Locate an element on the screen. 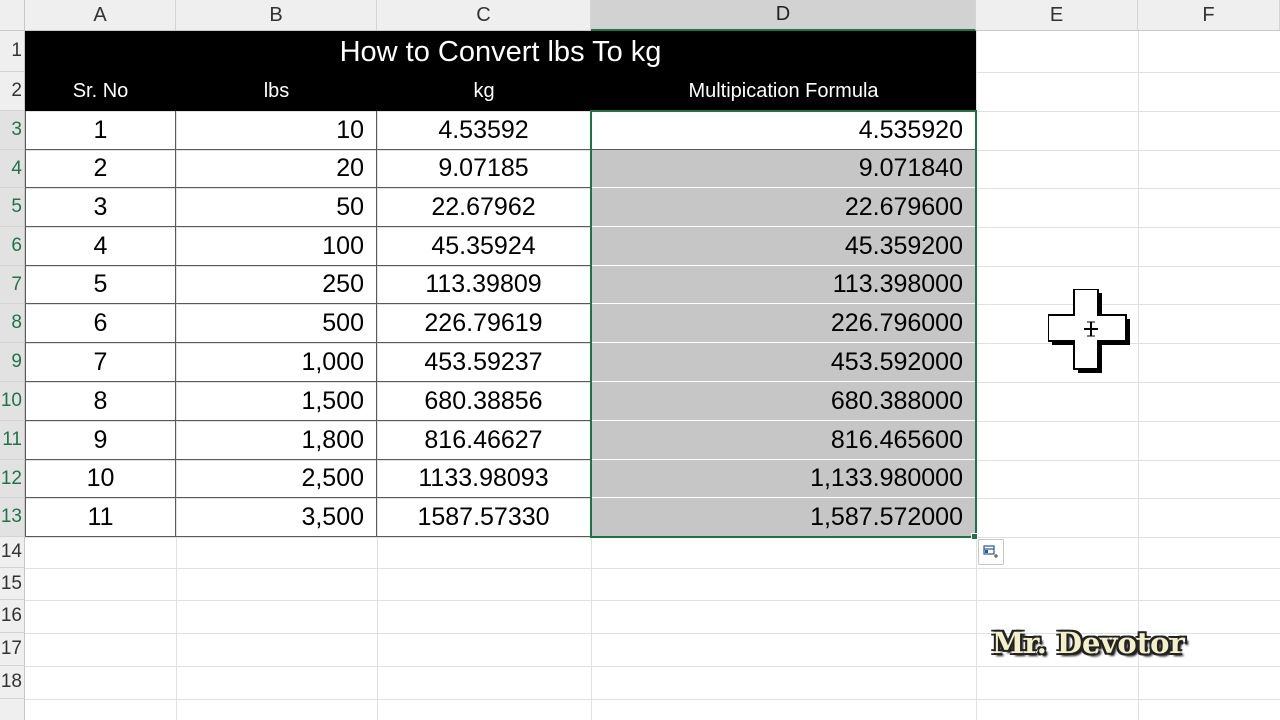 This screenshot has width=1280, height=720. cell-sr-no: 9 is located at coordinates (100, 440).